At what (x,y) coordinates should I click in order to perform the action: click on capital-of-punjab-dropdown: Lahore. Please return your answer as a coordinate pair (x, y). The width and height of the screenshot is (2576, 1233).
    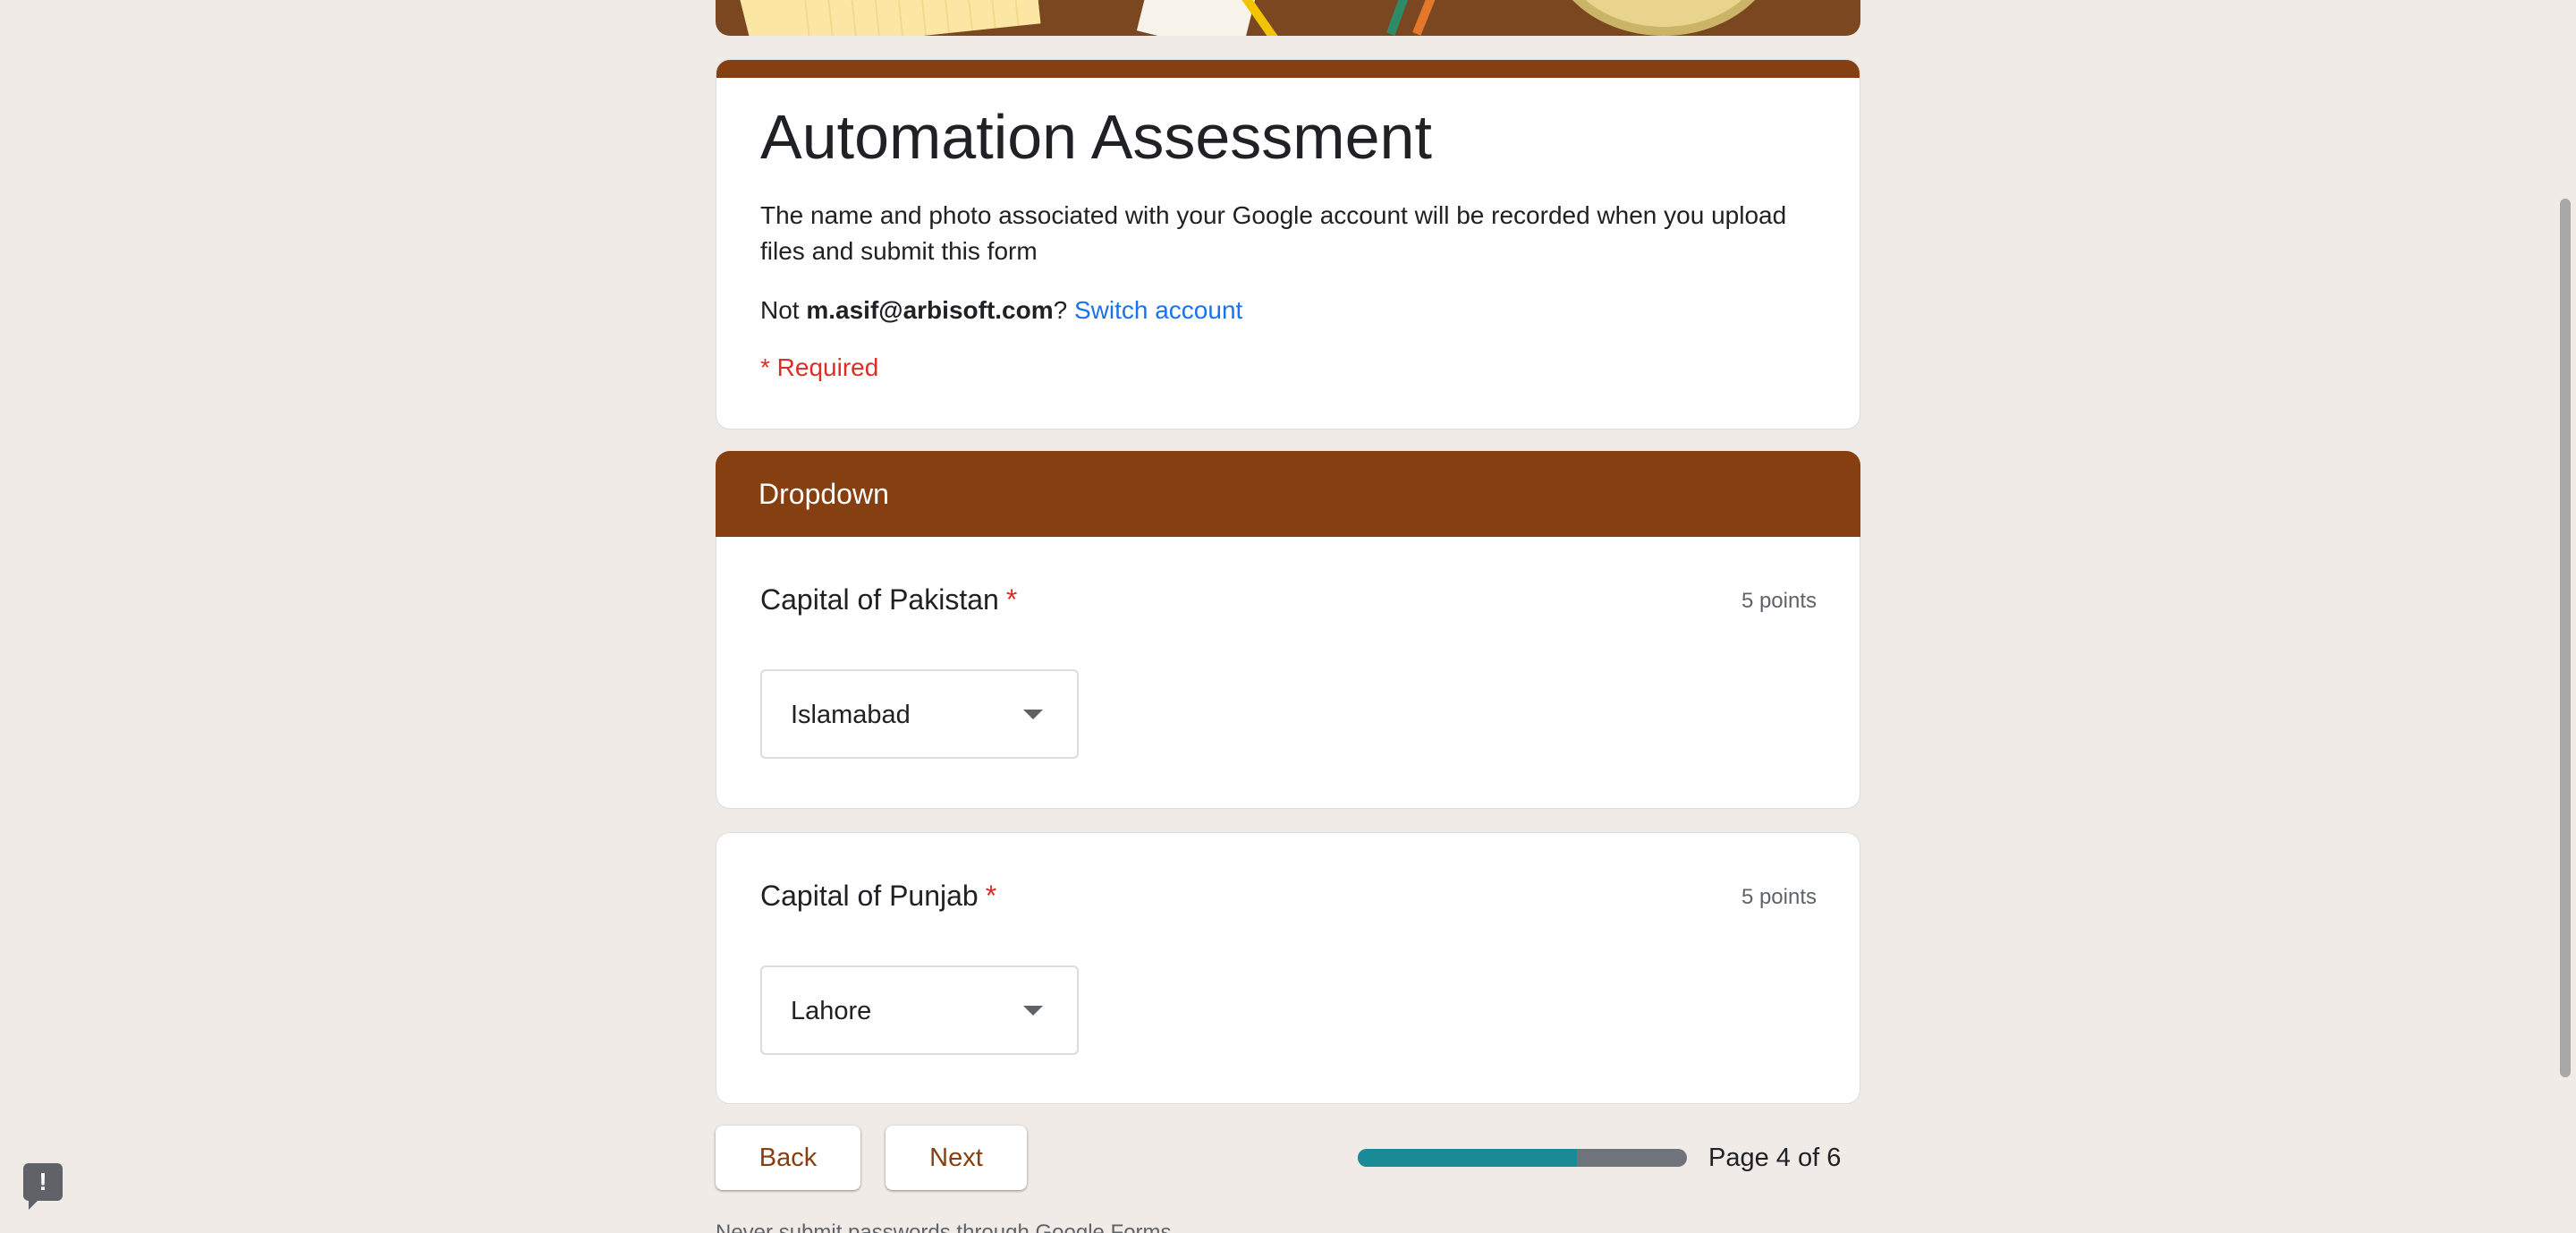
    Looking at the image, I should click on (919, 1010).